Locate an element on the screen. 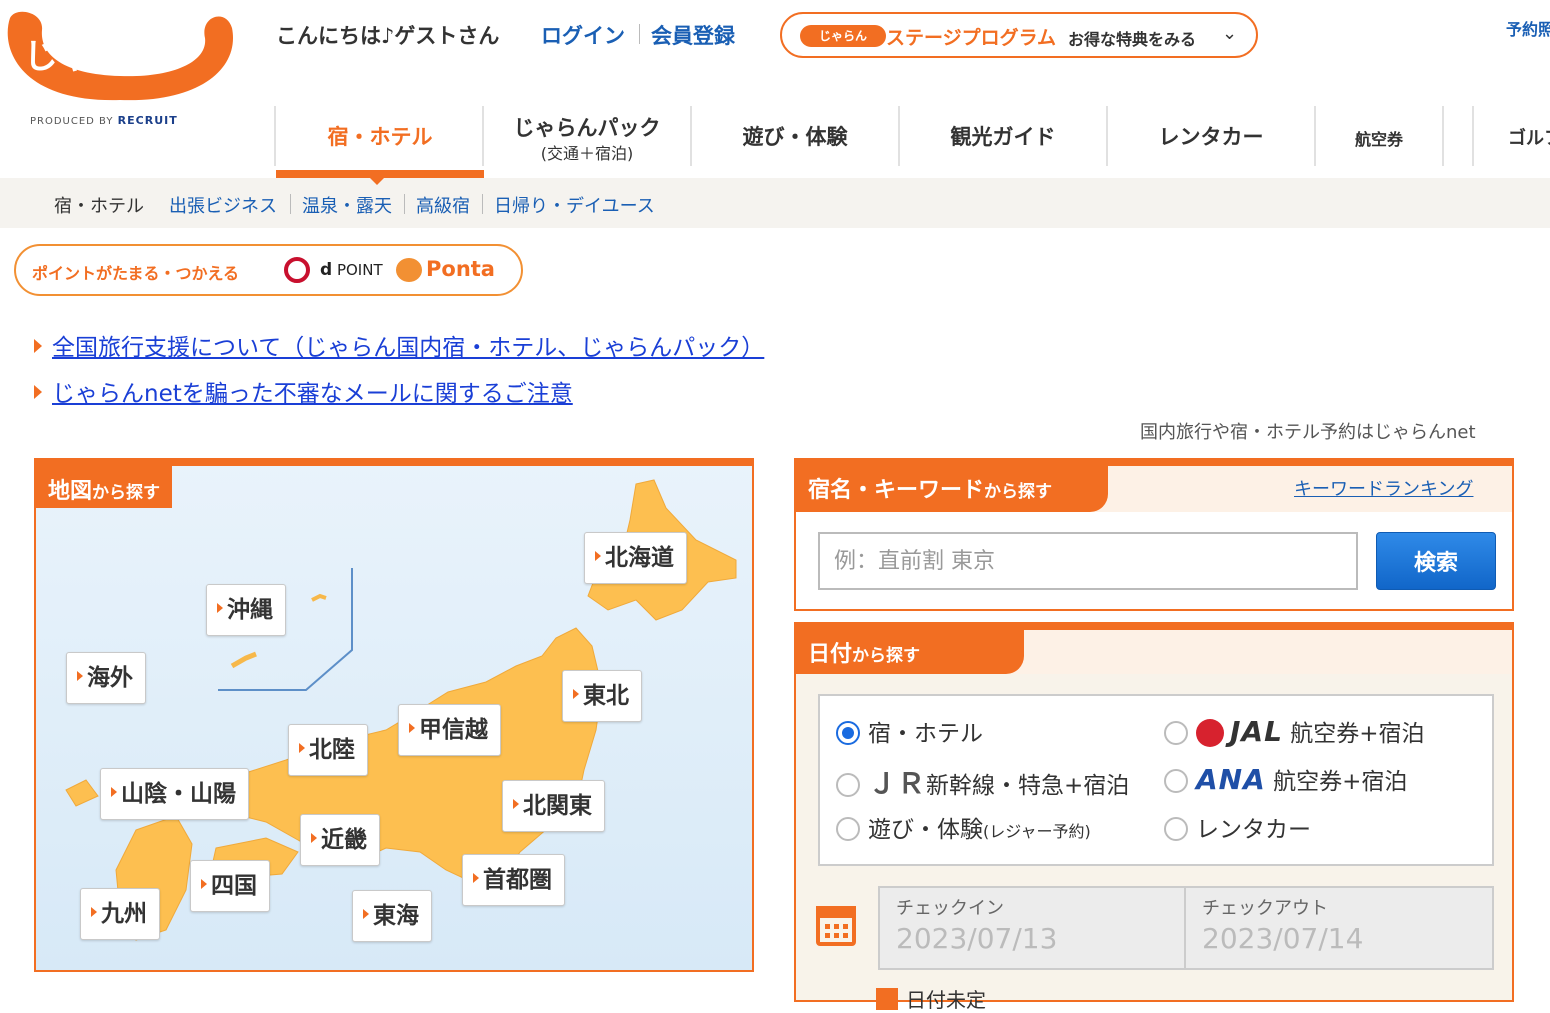 The image size is (1550, 1013). greeting-text: こんにちは♪ゲストさん is located at coordinates (388, 36).